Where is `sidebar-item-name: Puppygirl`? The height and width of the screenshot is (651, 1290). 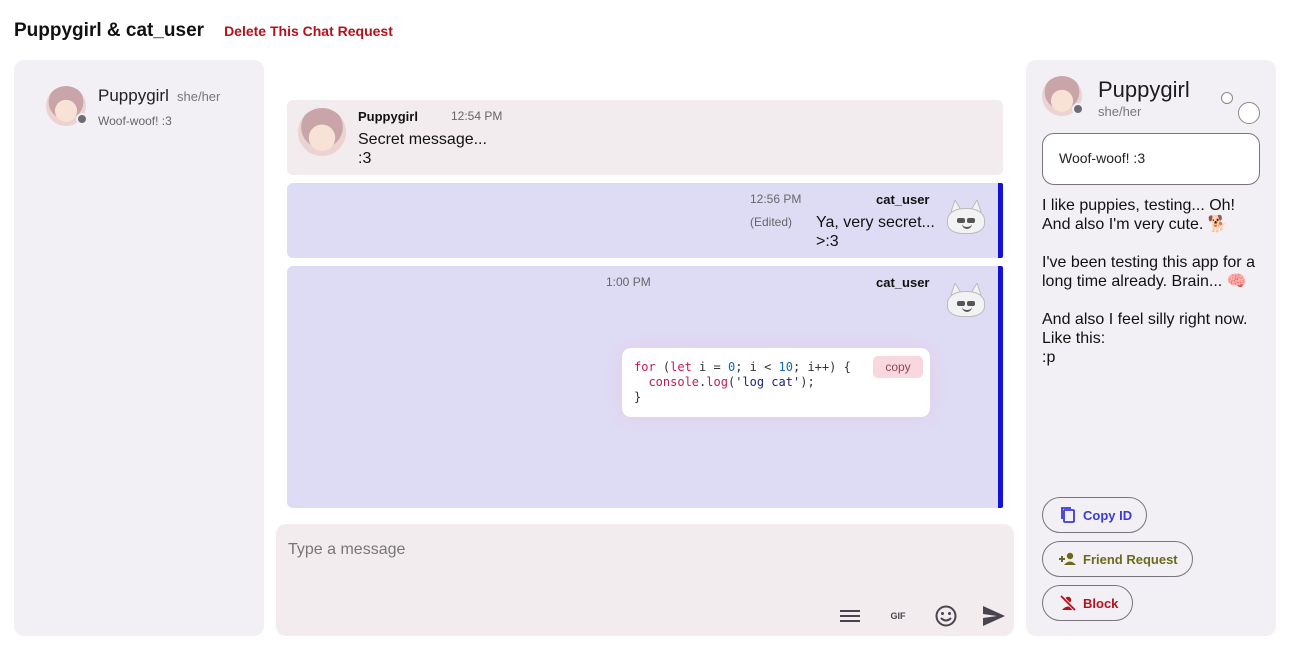
sidebar-item-name: Puppygirl is located at coordinates (133, 95).